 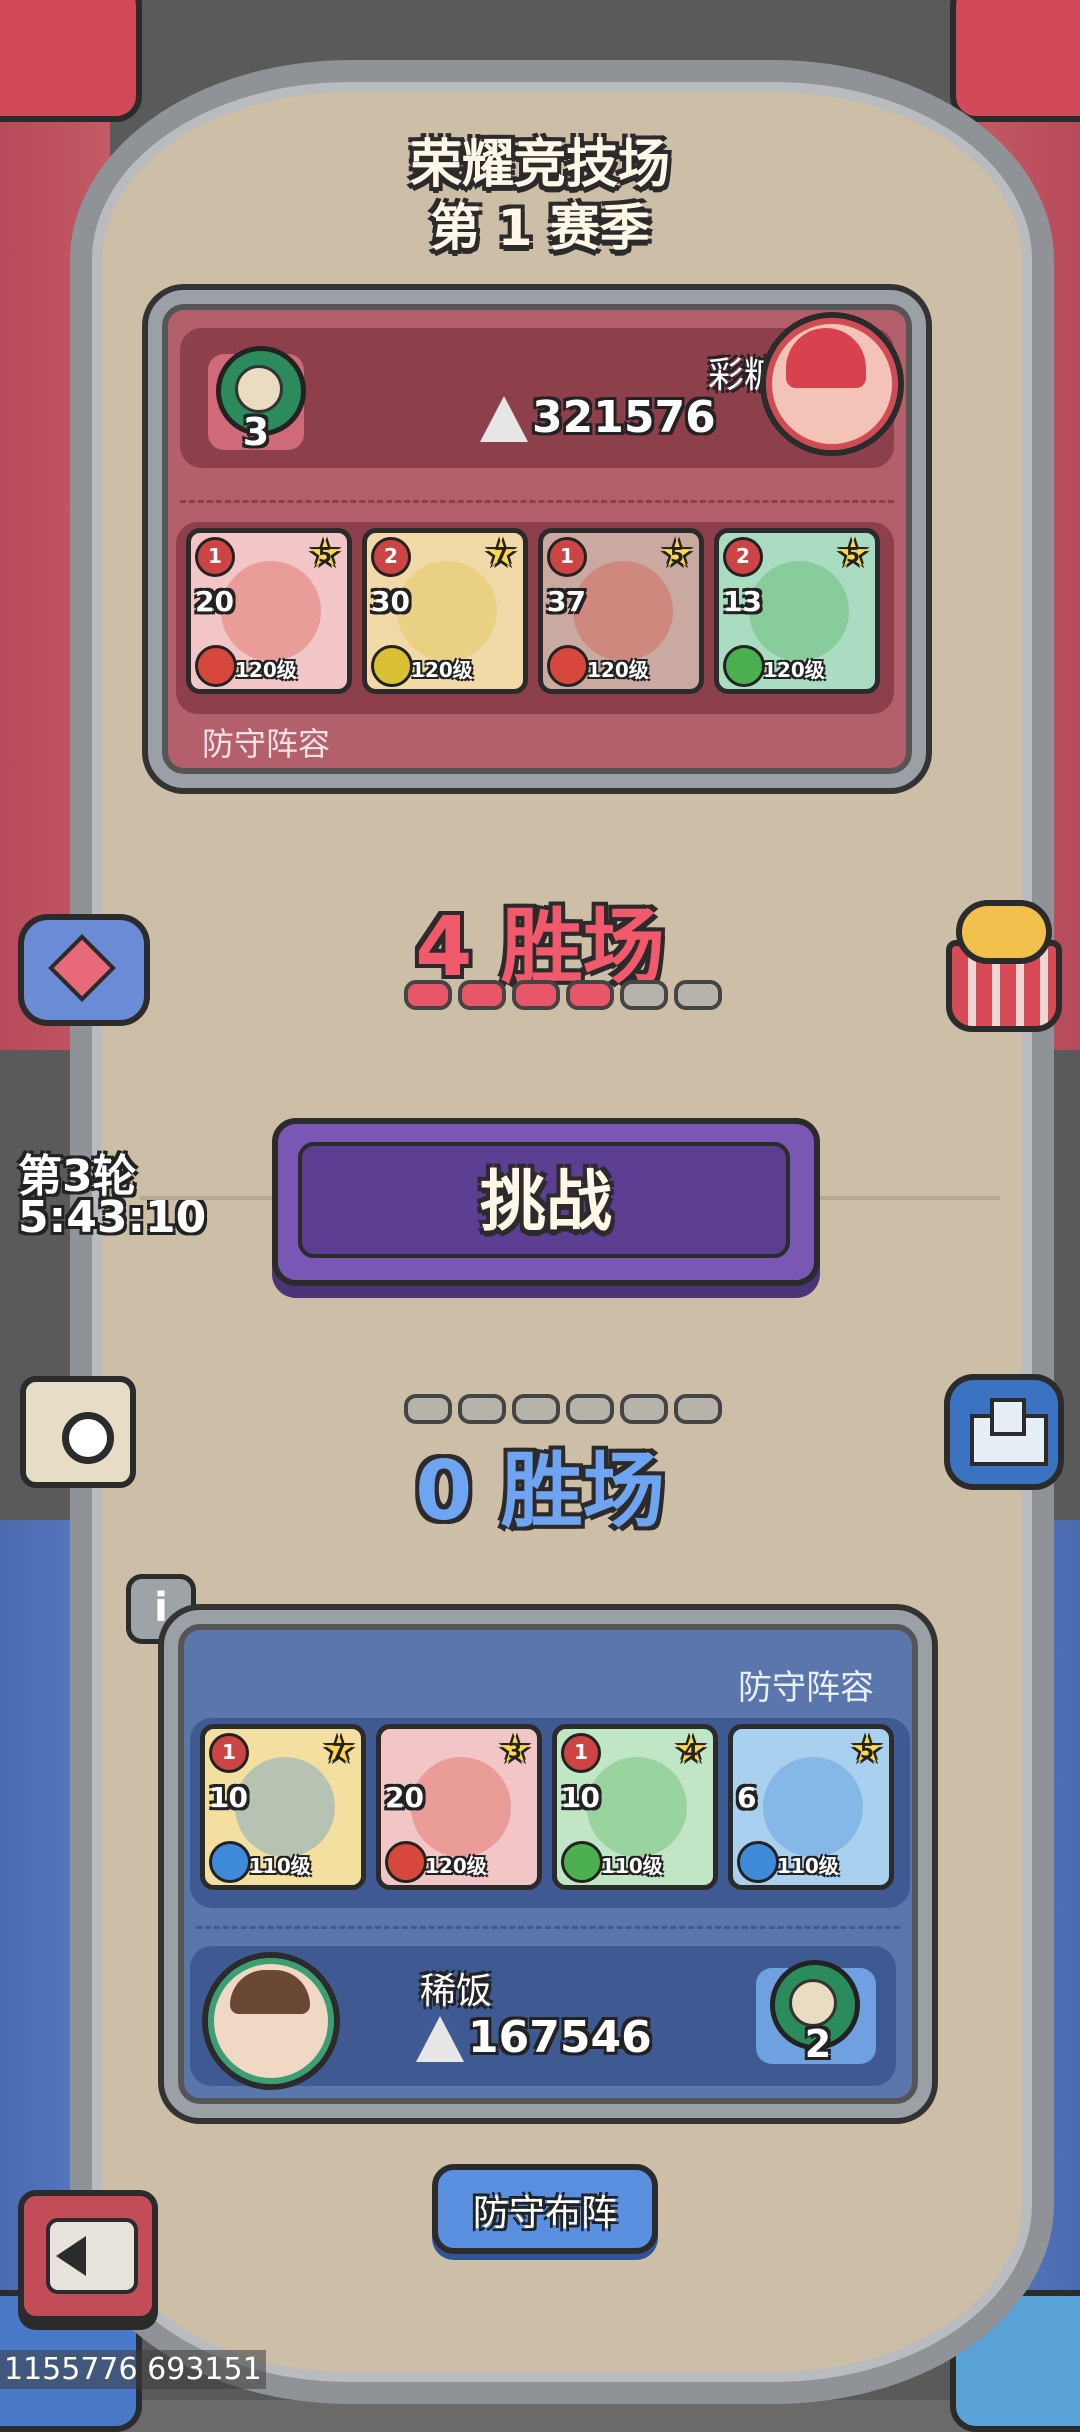 I want to click on opponent-hero-card: 1 ★ 5 37 120级, so click(x=621, y=611).